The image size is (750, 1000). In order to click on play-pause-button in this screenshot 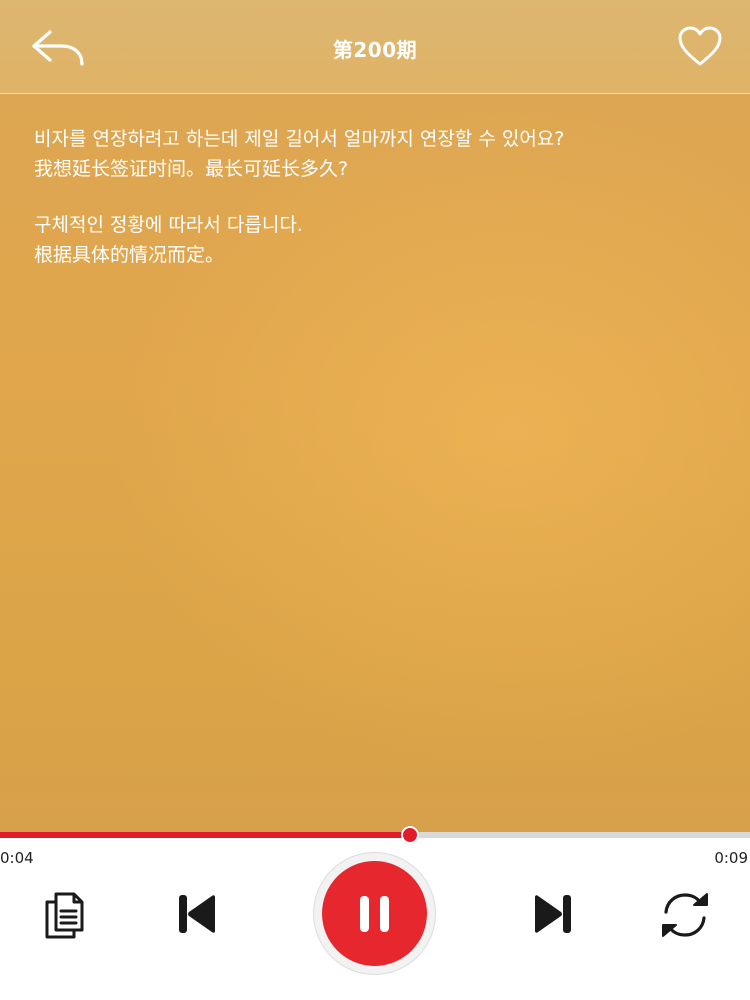, I will do `click(374, 913)`.